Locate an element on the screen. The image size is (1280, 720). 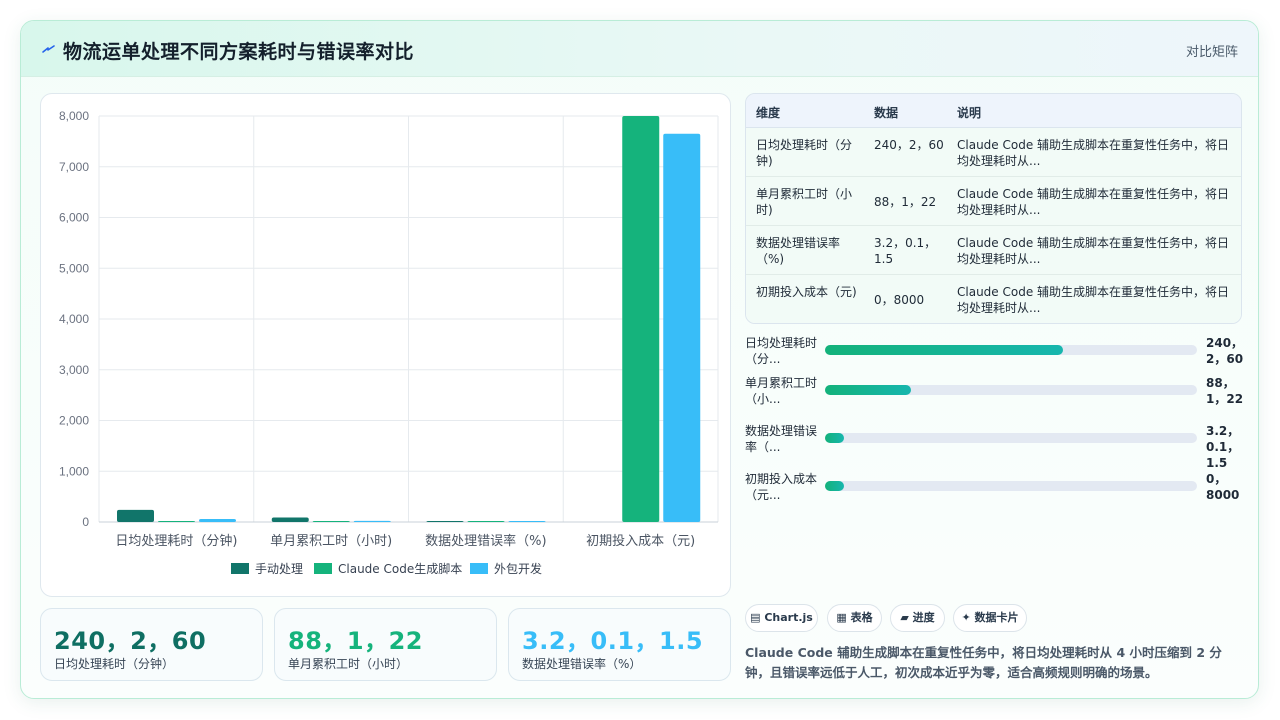
y-tick-label: 0 is located at coordinates (85, 522).